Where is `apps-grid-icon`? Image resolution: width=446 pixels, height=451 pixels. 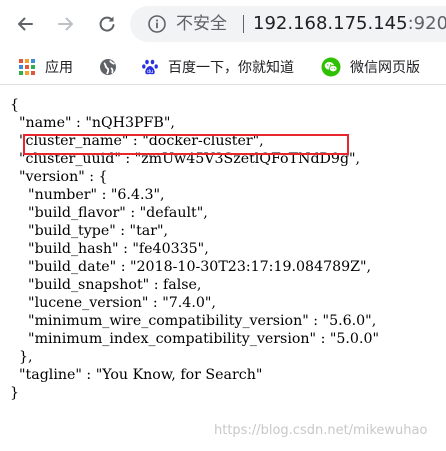 apps-grid-icon is located at coordinates (27, 67).